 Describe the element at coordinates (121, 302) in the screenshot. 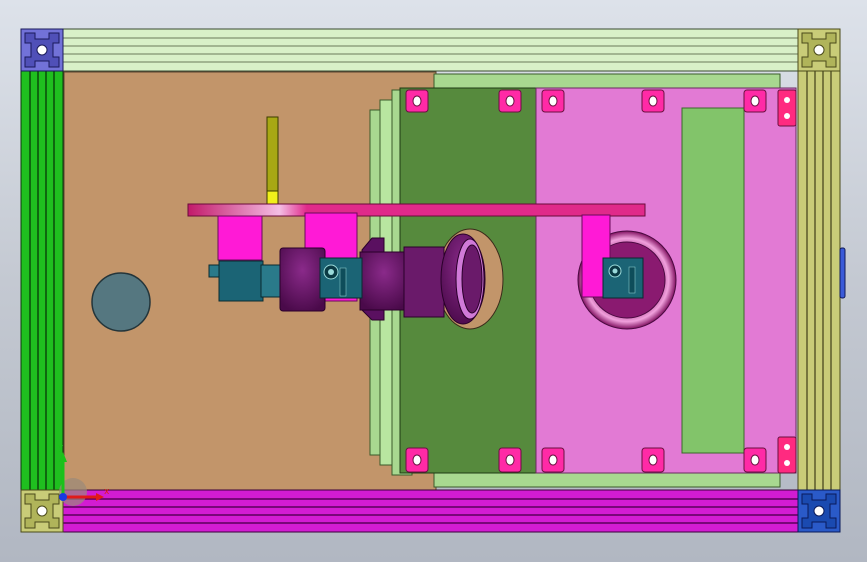

I see `base-plate-hole` at that location.